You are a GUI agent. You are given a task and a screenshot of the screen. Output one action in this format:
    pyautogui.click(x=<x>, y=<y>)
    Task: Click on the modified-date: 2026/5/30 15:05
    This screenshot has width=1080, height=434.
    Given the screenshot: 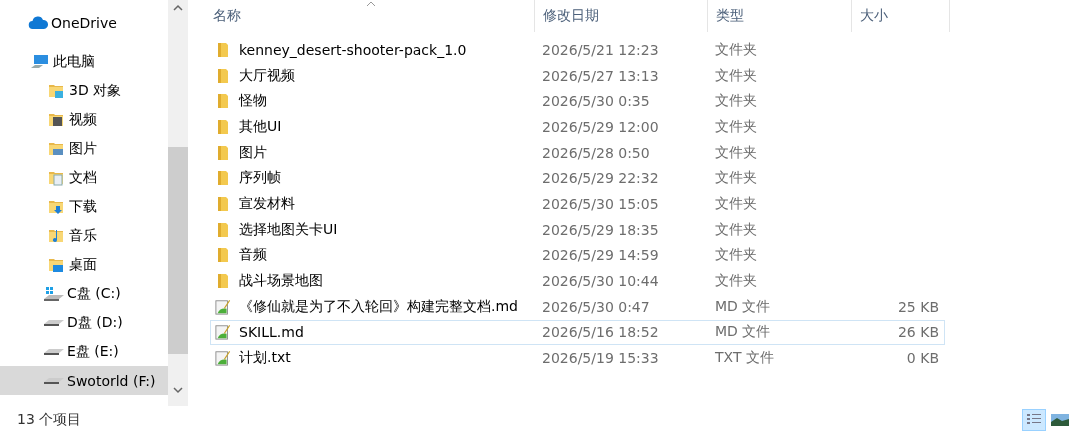 What is the action you would take?
    pyautogui.click(x=600, y=203)
    